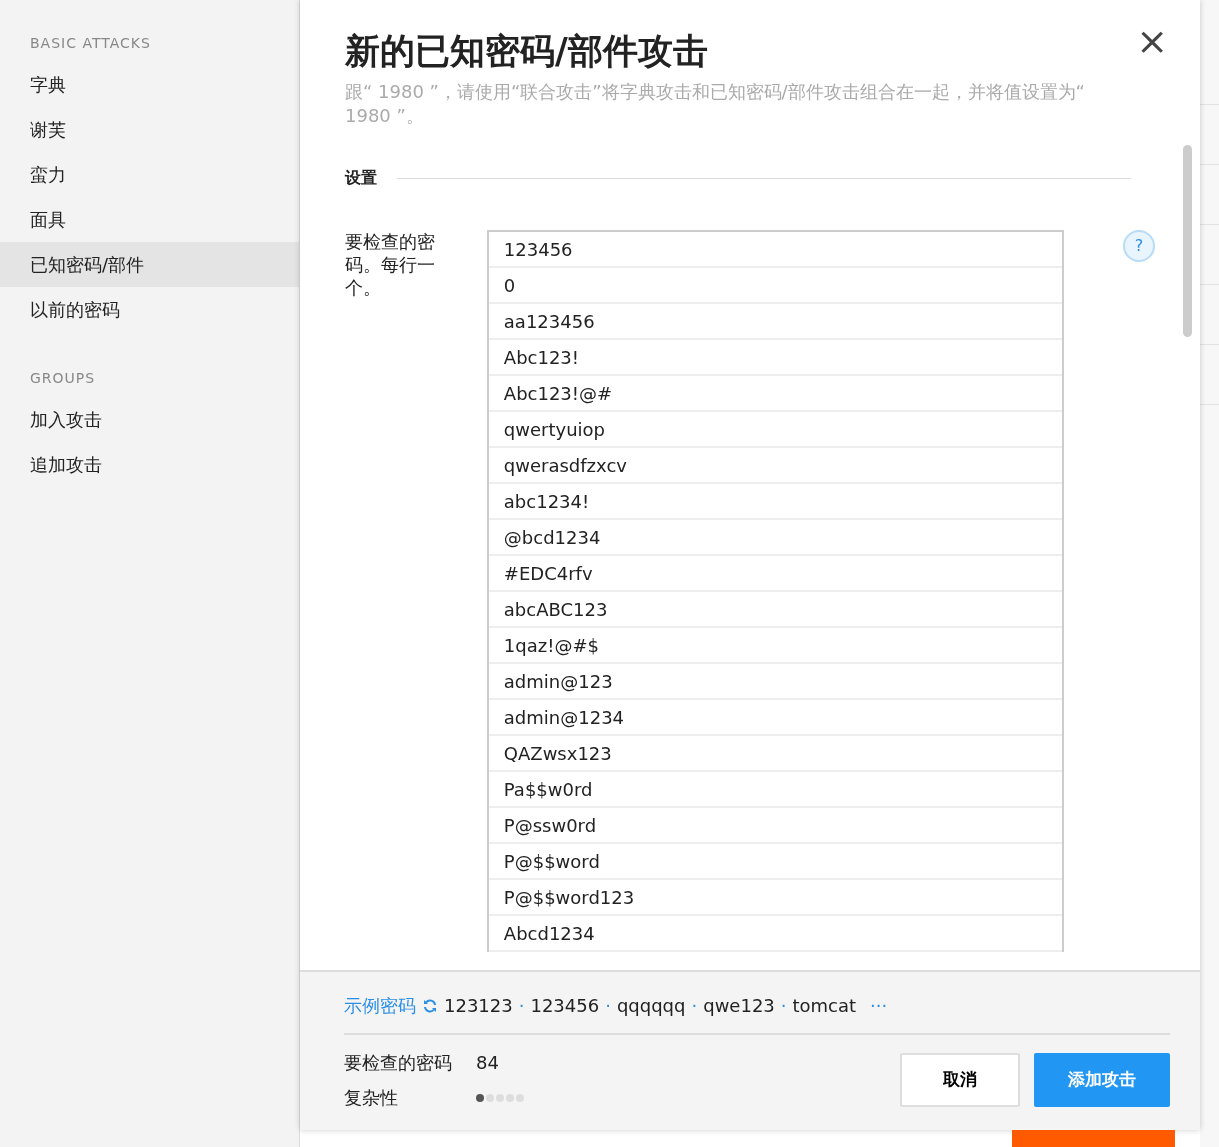 This screenshot has width=1219, height=1147. I want to click on password-entry: 0, so click(775, 286).